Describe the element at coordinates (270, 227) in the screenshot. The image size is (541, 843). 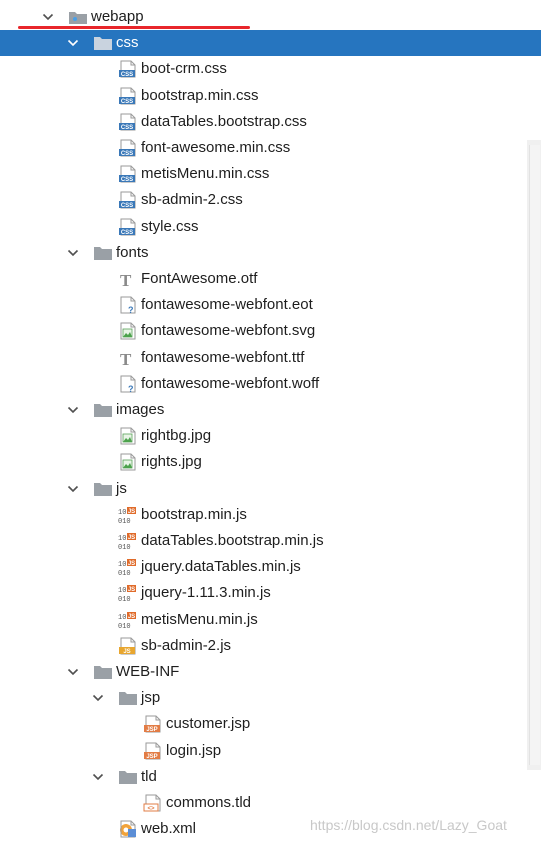
I see `tree-row-style-css: CSS style.css` at that location.